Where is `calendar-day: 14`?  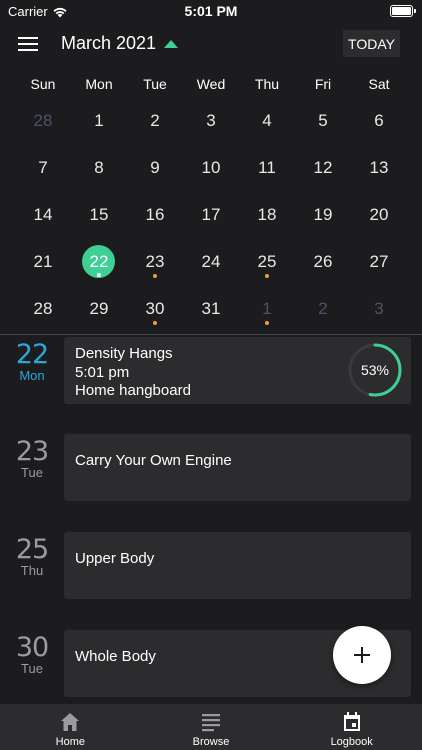
calendar-day: 14 is located at coordinates (43, 216).